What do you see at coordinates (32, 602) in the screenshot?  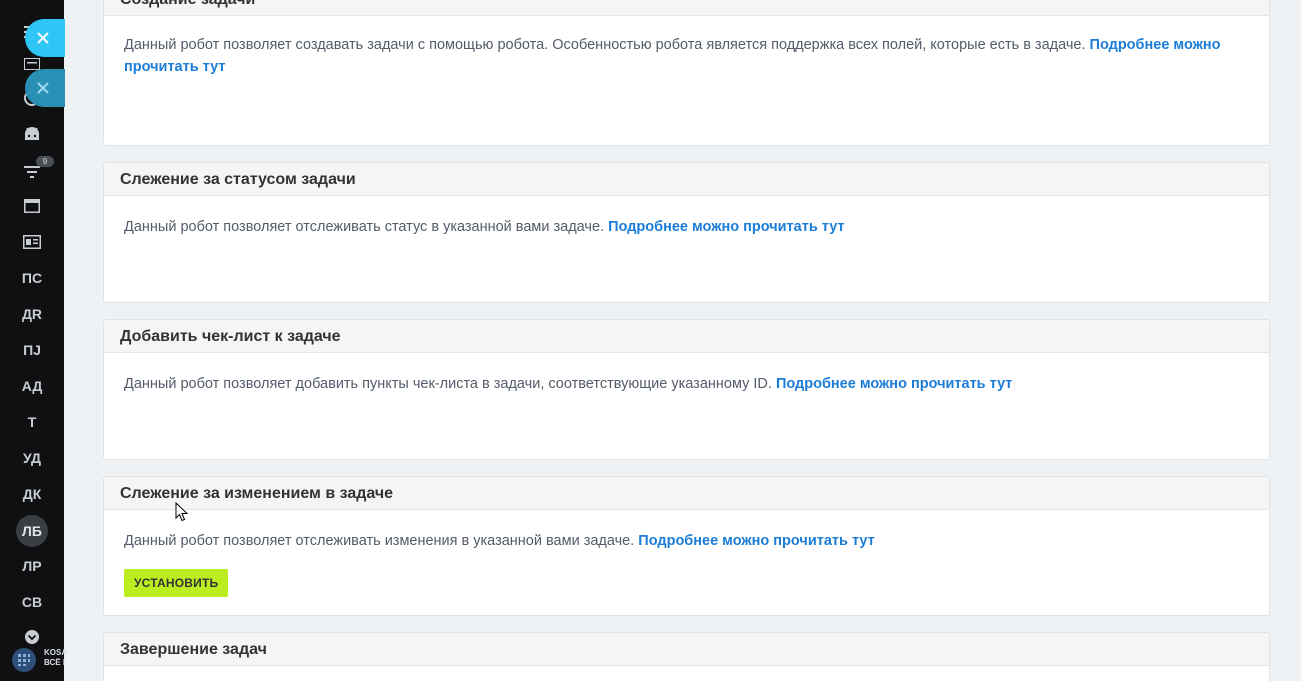 I see `sidebar-item-sv: СВ` at bounding box center [32, 602].